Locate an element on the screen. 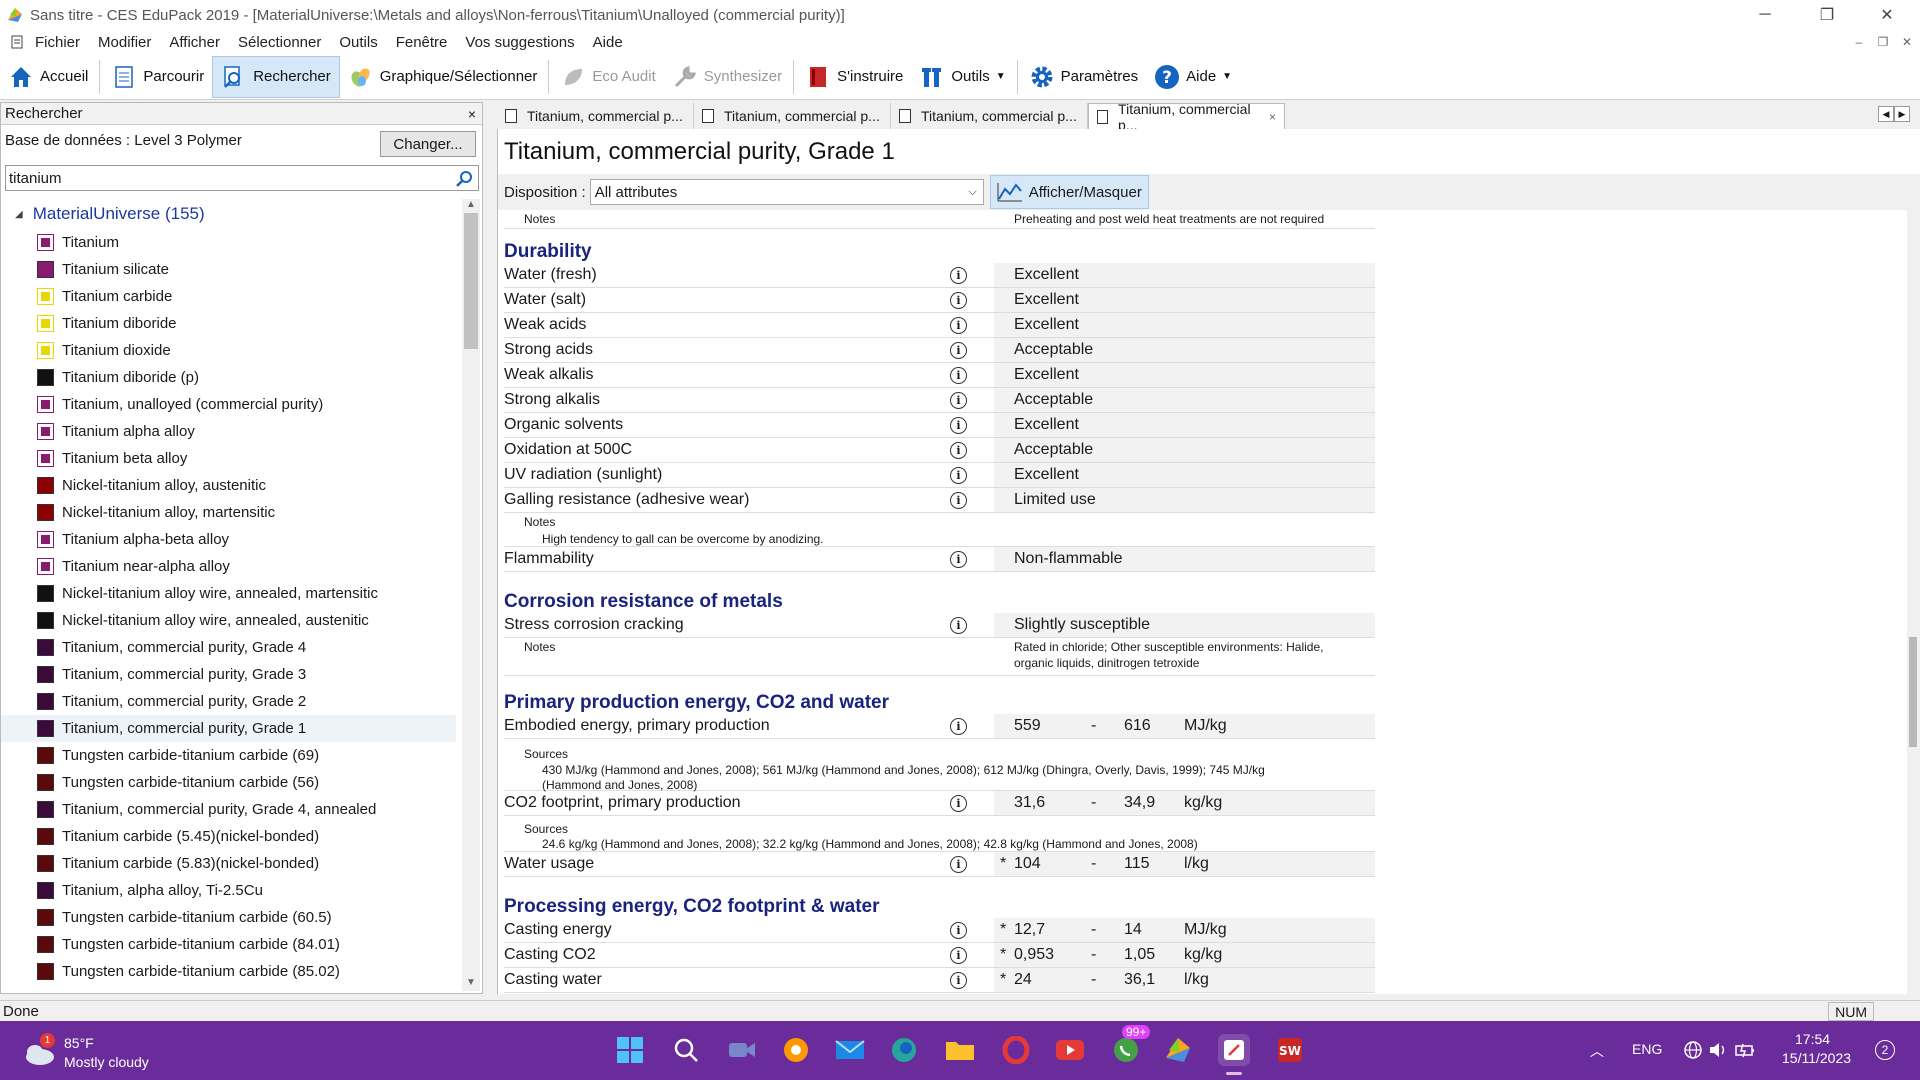 The image size is (1920, 1080). list-item: Titanium beta alloy is located at coordinates (228, 458).